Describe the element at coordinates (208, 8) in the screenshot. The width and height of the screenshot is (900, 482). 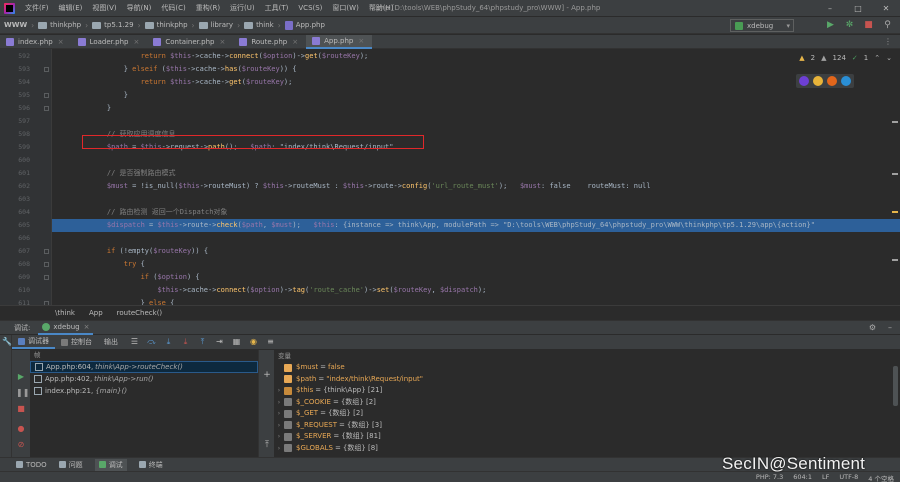
I see `menu-refactor: 重构(R)` at that location.